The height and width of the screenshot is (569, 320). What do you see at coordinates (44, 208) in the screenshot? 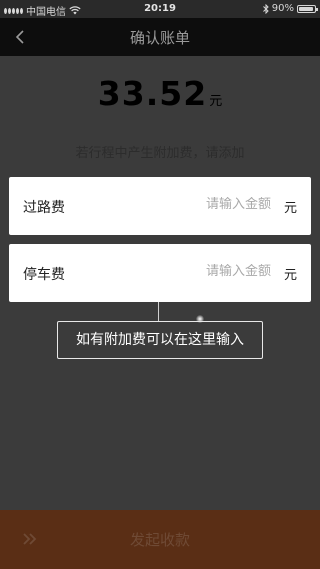
I see `toll-fee-label: 过路费` at bounding box center [44, 208].